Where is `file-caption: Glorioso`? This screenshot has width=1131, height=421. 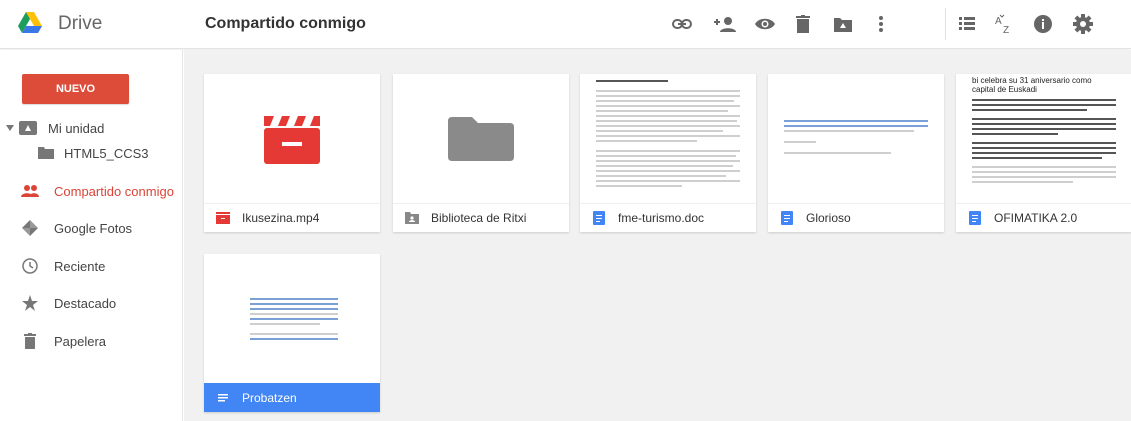
file-caption: Glorioso is located at coordinates (856, 217).